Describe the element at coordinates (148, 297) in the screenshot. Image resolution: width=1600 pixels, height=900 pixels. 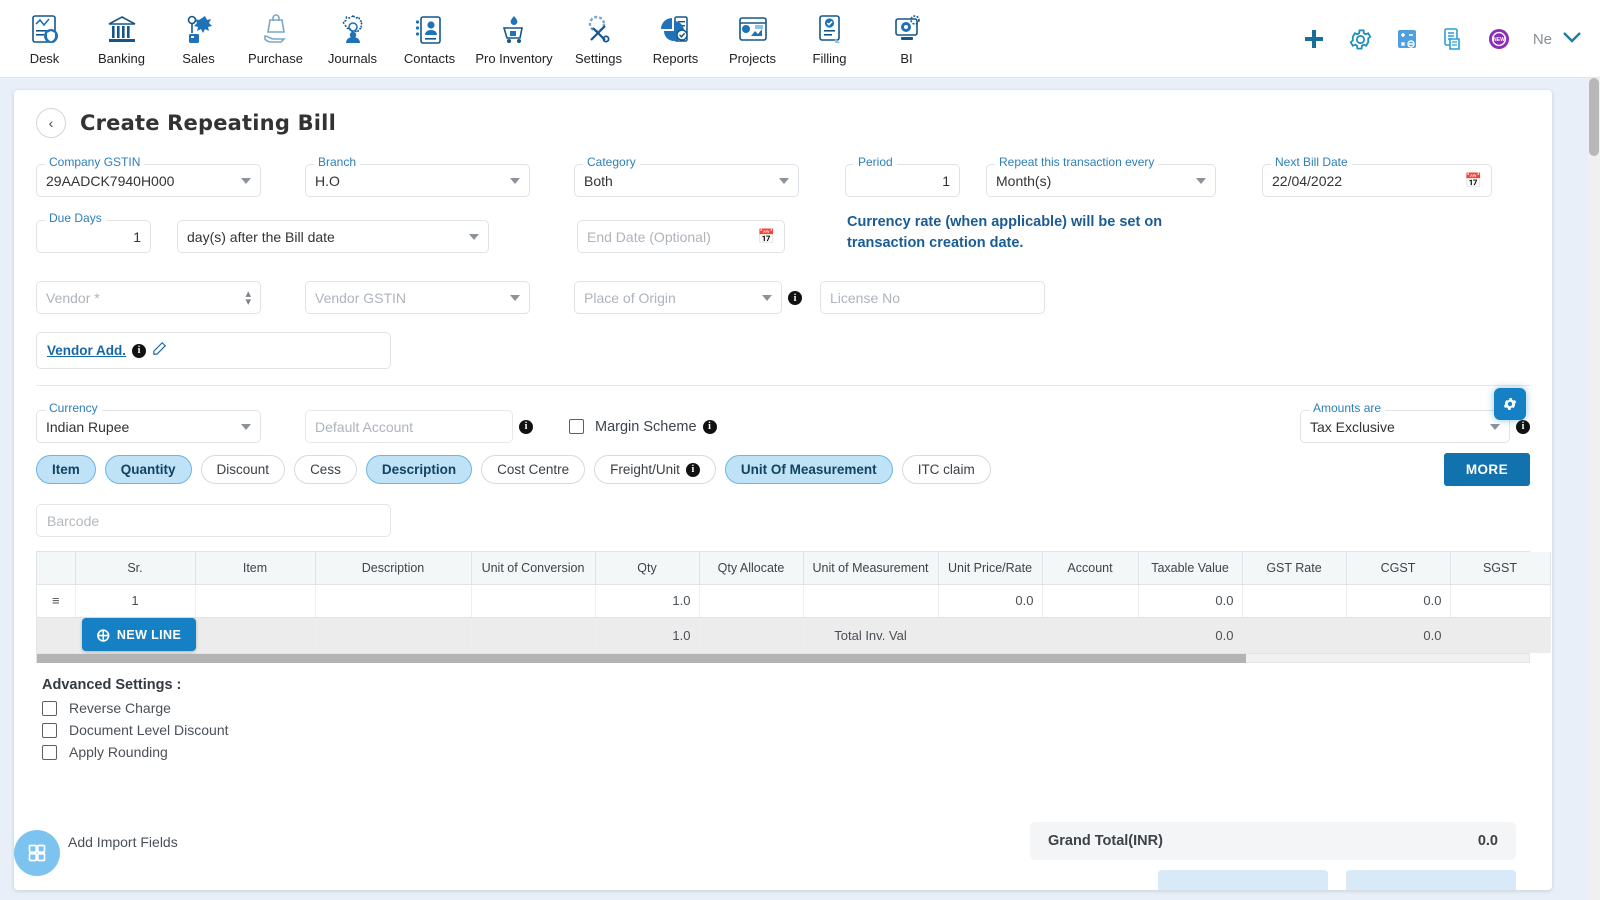
I see `vendor-field: Vendor * ▴ ▾` at that location.